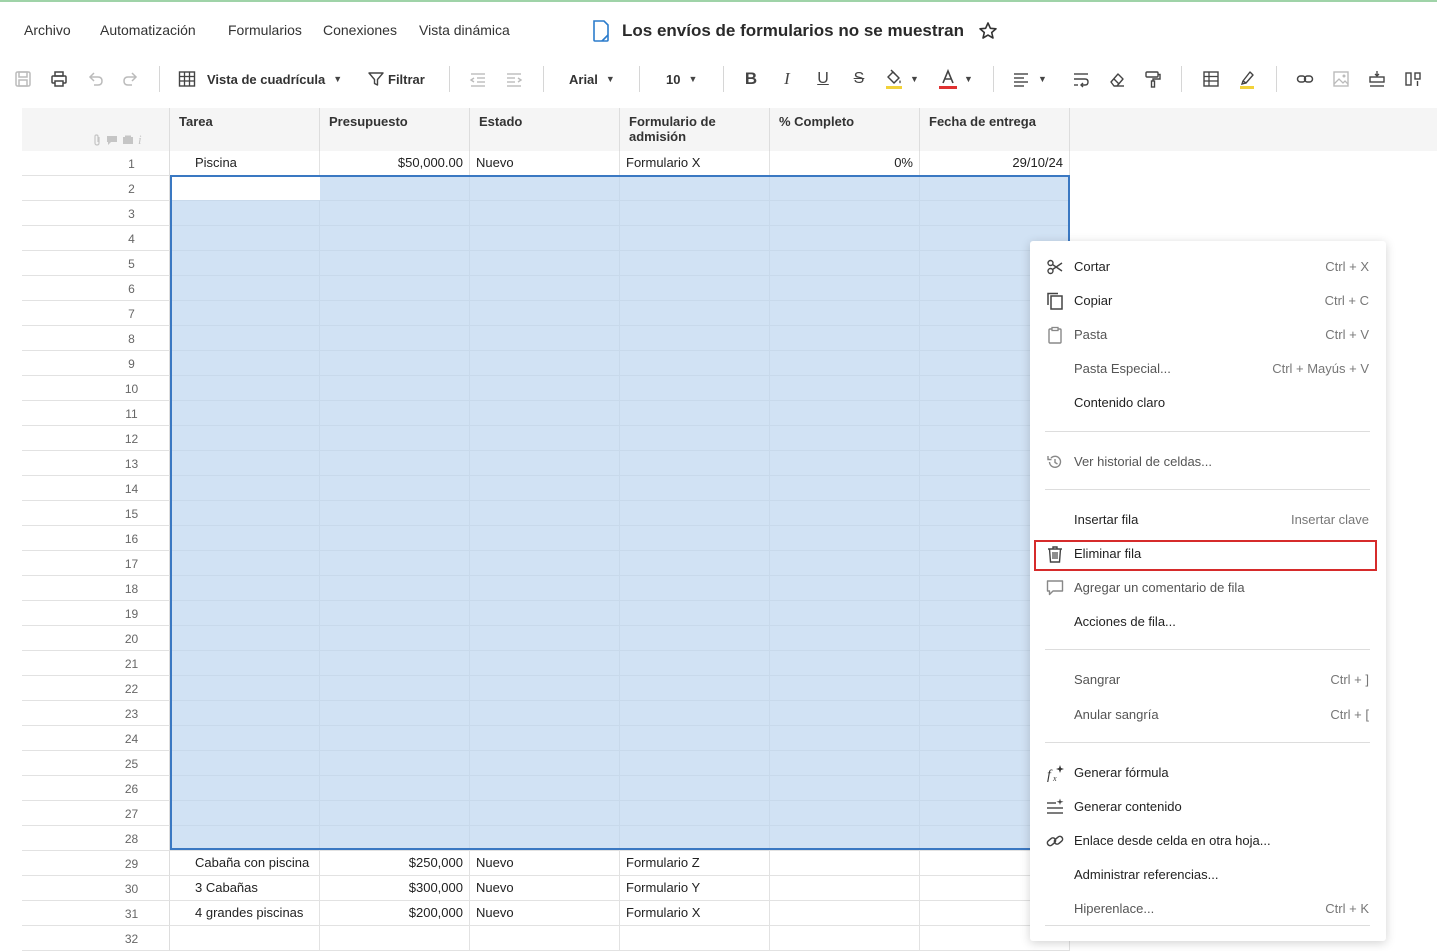 Image resolution: width=1437 pixels, height=951 pixels. What do you see at coordinates (793, 31) in the screenshot?
I see `document-title: Los envíos de formularios no se muestran` at bounding box center [793, 31].